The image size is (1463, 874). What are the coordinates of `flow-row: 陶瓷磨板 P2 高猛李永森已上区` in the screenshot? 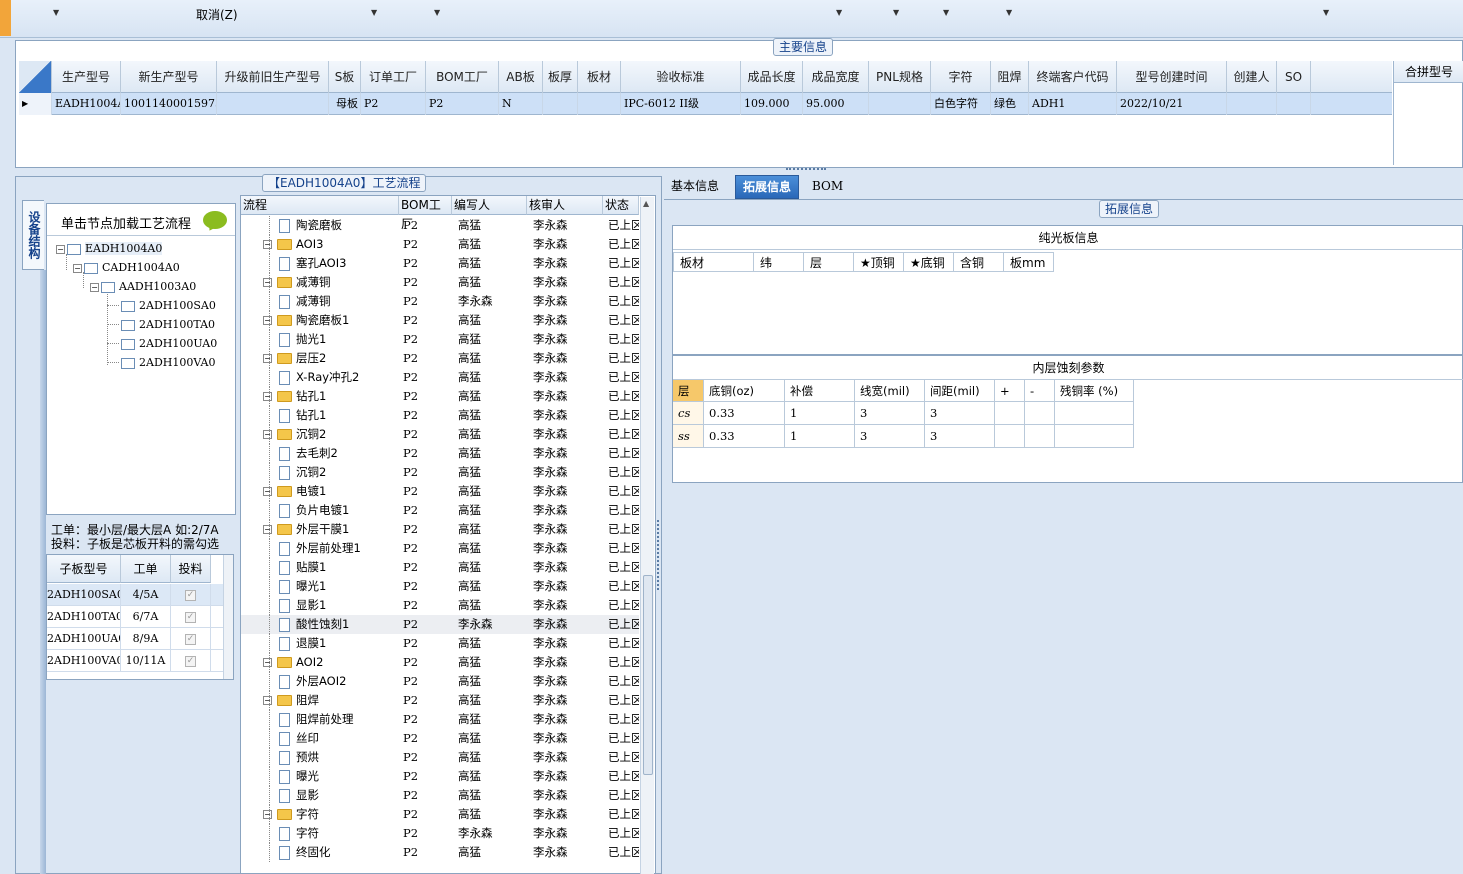 It's located at (440, 225).